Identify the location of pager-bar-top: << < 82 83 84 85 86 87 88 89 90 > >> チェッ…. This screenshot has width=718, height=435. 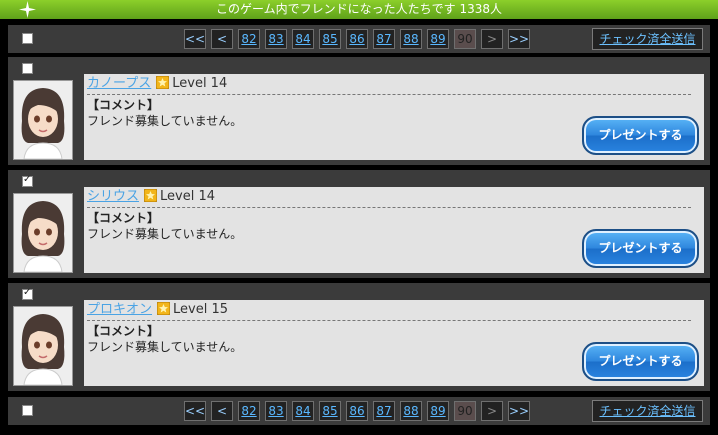
(359, 39).